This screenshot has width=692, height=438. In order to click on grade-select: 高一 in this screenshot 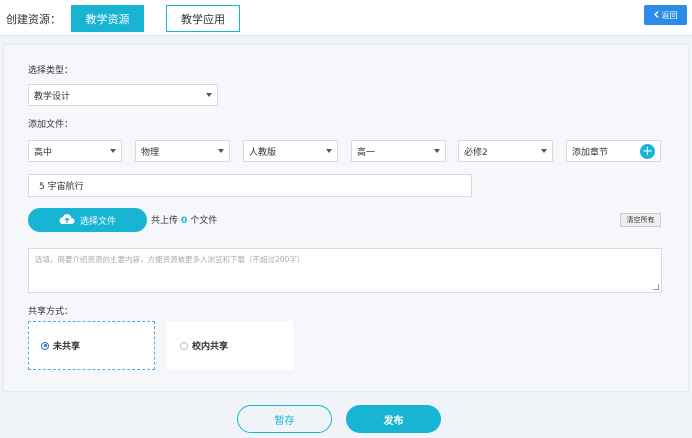, I will do `click(398, 151)`.